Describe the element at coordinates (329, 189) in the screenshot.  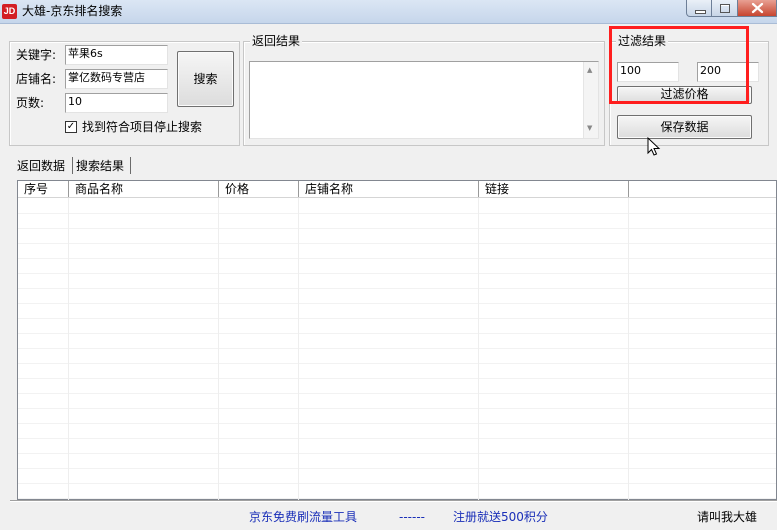
I see `column-header-shop-name: 店铺名称` at that location.